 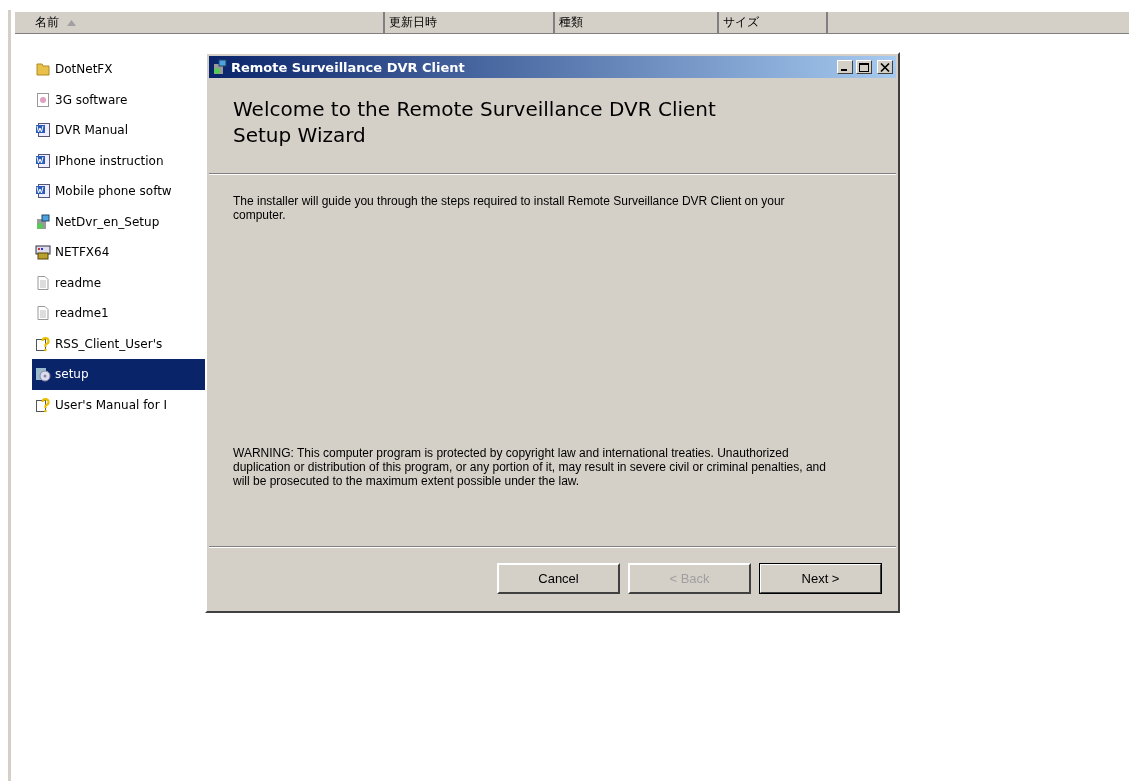 I want to click on file-item: readme, so click(x=118, y=282).